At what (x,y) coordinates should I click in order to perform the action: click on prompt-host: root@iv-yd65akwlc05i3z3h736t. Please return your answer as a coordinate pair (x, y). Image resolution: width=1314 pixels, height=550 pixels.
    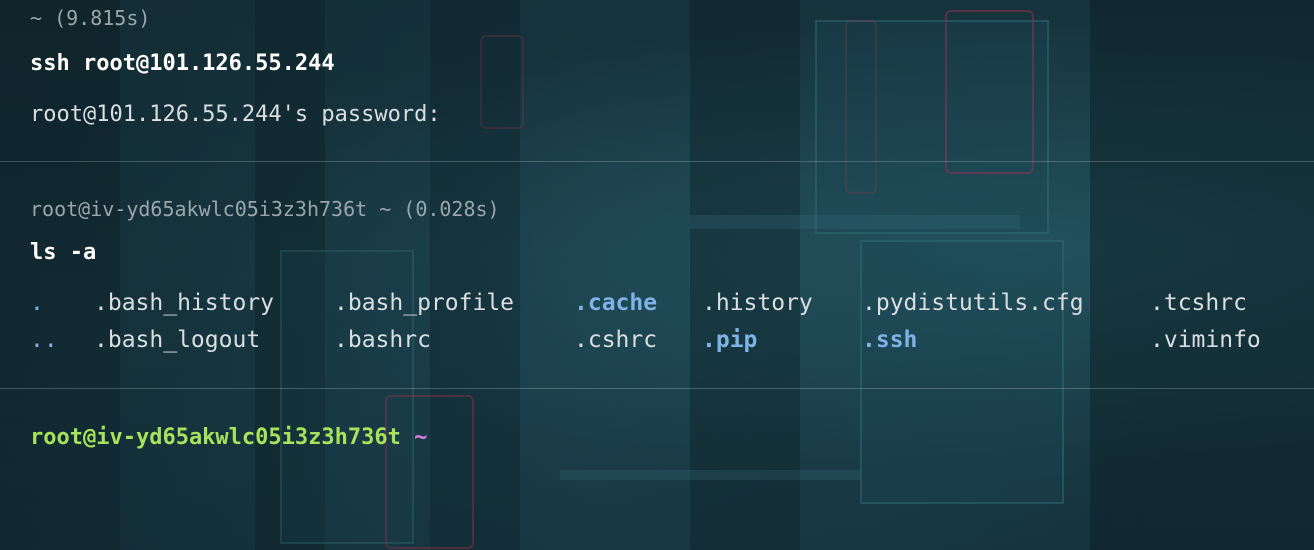
    Looking at the image, I should click on (215, 437).